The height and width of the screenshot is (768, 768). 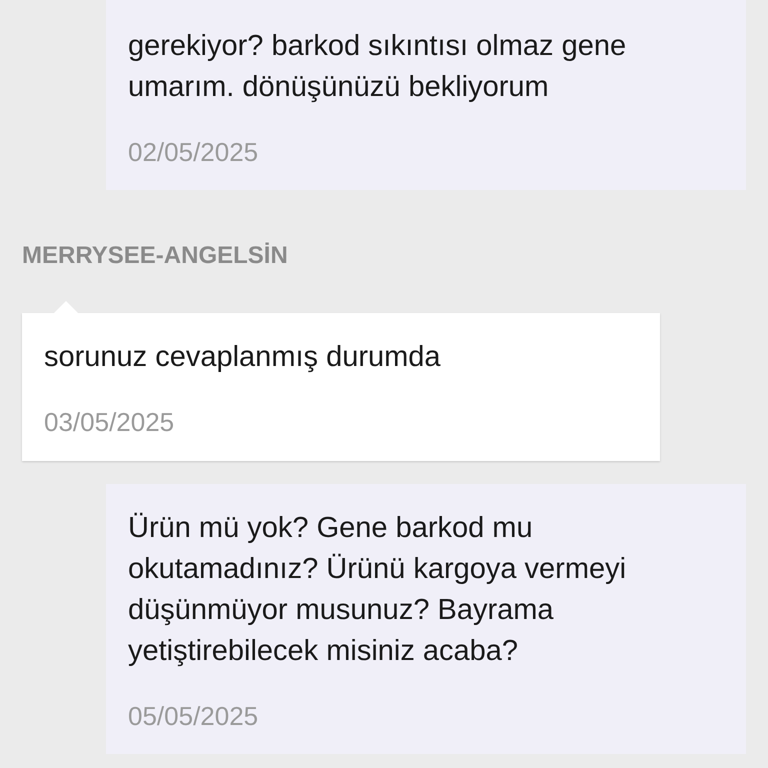 What do you see at coordinates (155, 256) in the screenshot?
I see `sender-name: MERRYSEE-ANGELSİN` at bounding box center [155, 256].